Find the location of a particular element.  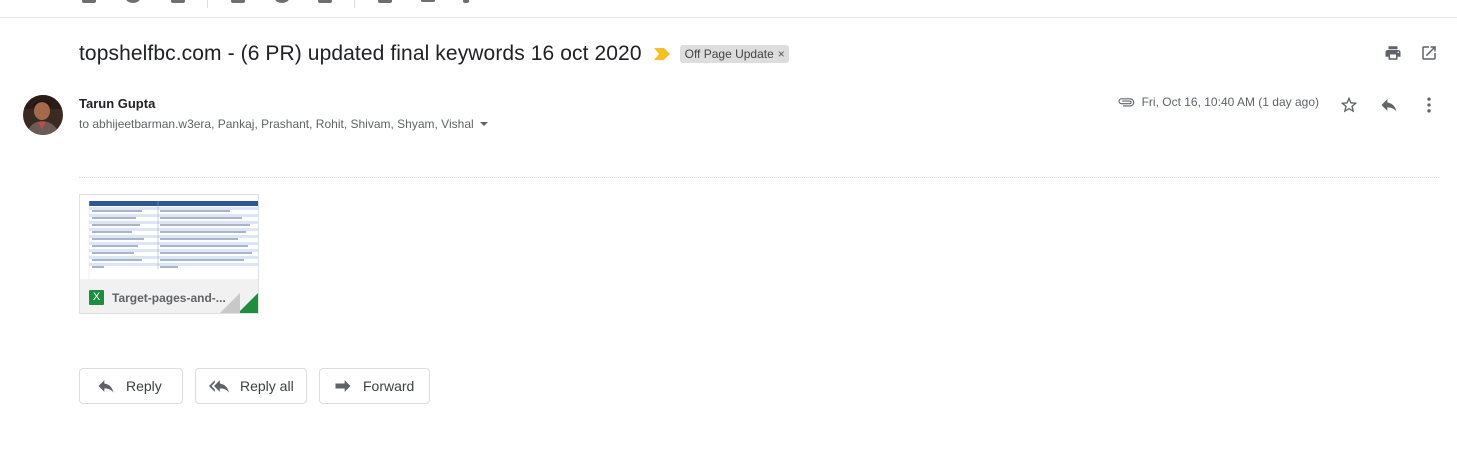

reply-button: Reply is located at coordinates (131, 386).